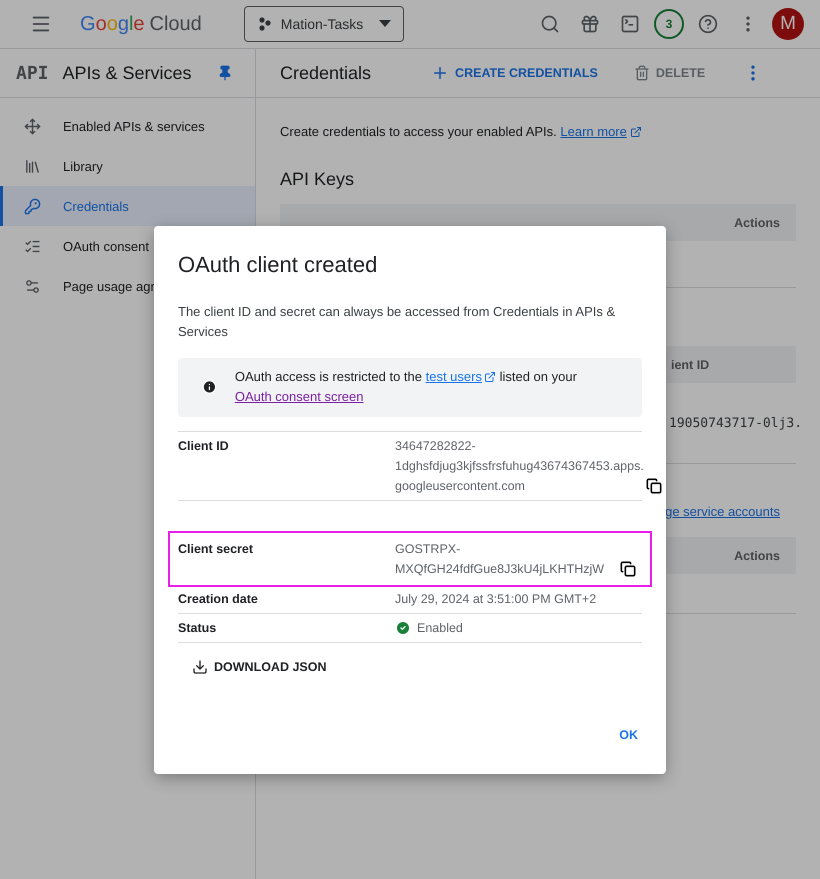 This screenshot has width=820, height=879. Describe the element at coordinates (642, 73) in the screenshot. I see `trash-icon` at that location.